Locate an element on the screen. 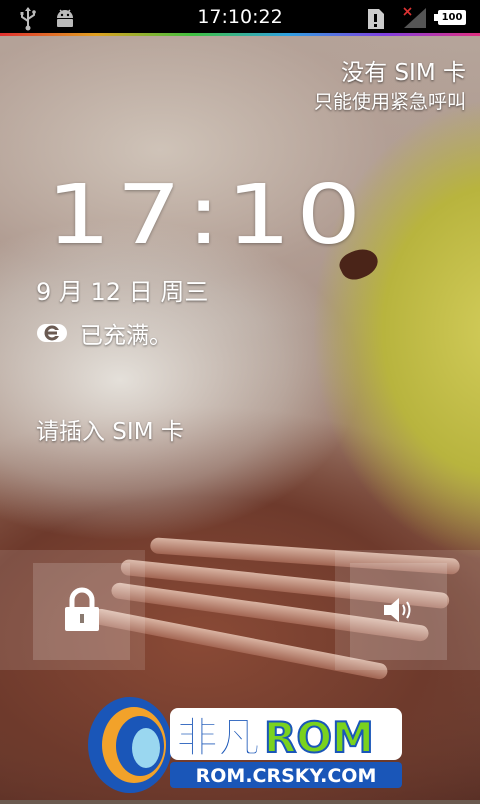  speaker-icon is located at coordinates (399, 612).